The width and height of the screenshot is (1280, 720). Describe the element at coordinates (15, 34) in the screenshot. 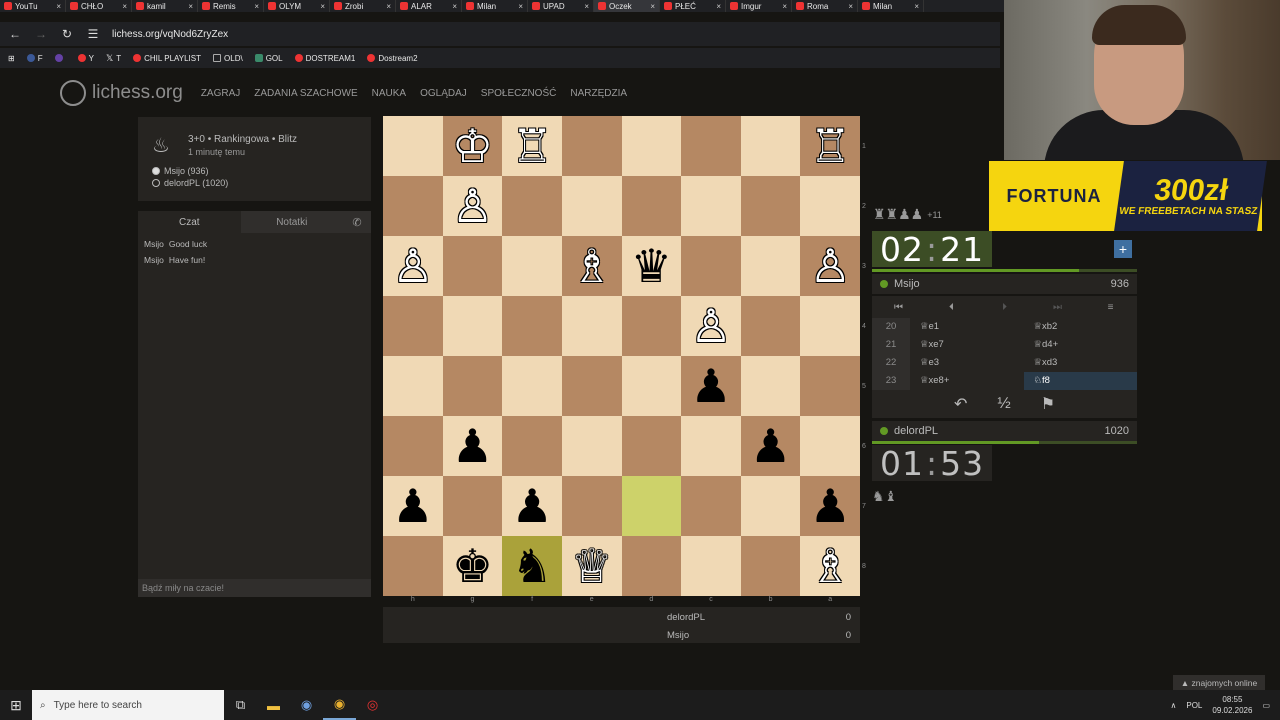

I see `back-icon: ←` at that location.